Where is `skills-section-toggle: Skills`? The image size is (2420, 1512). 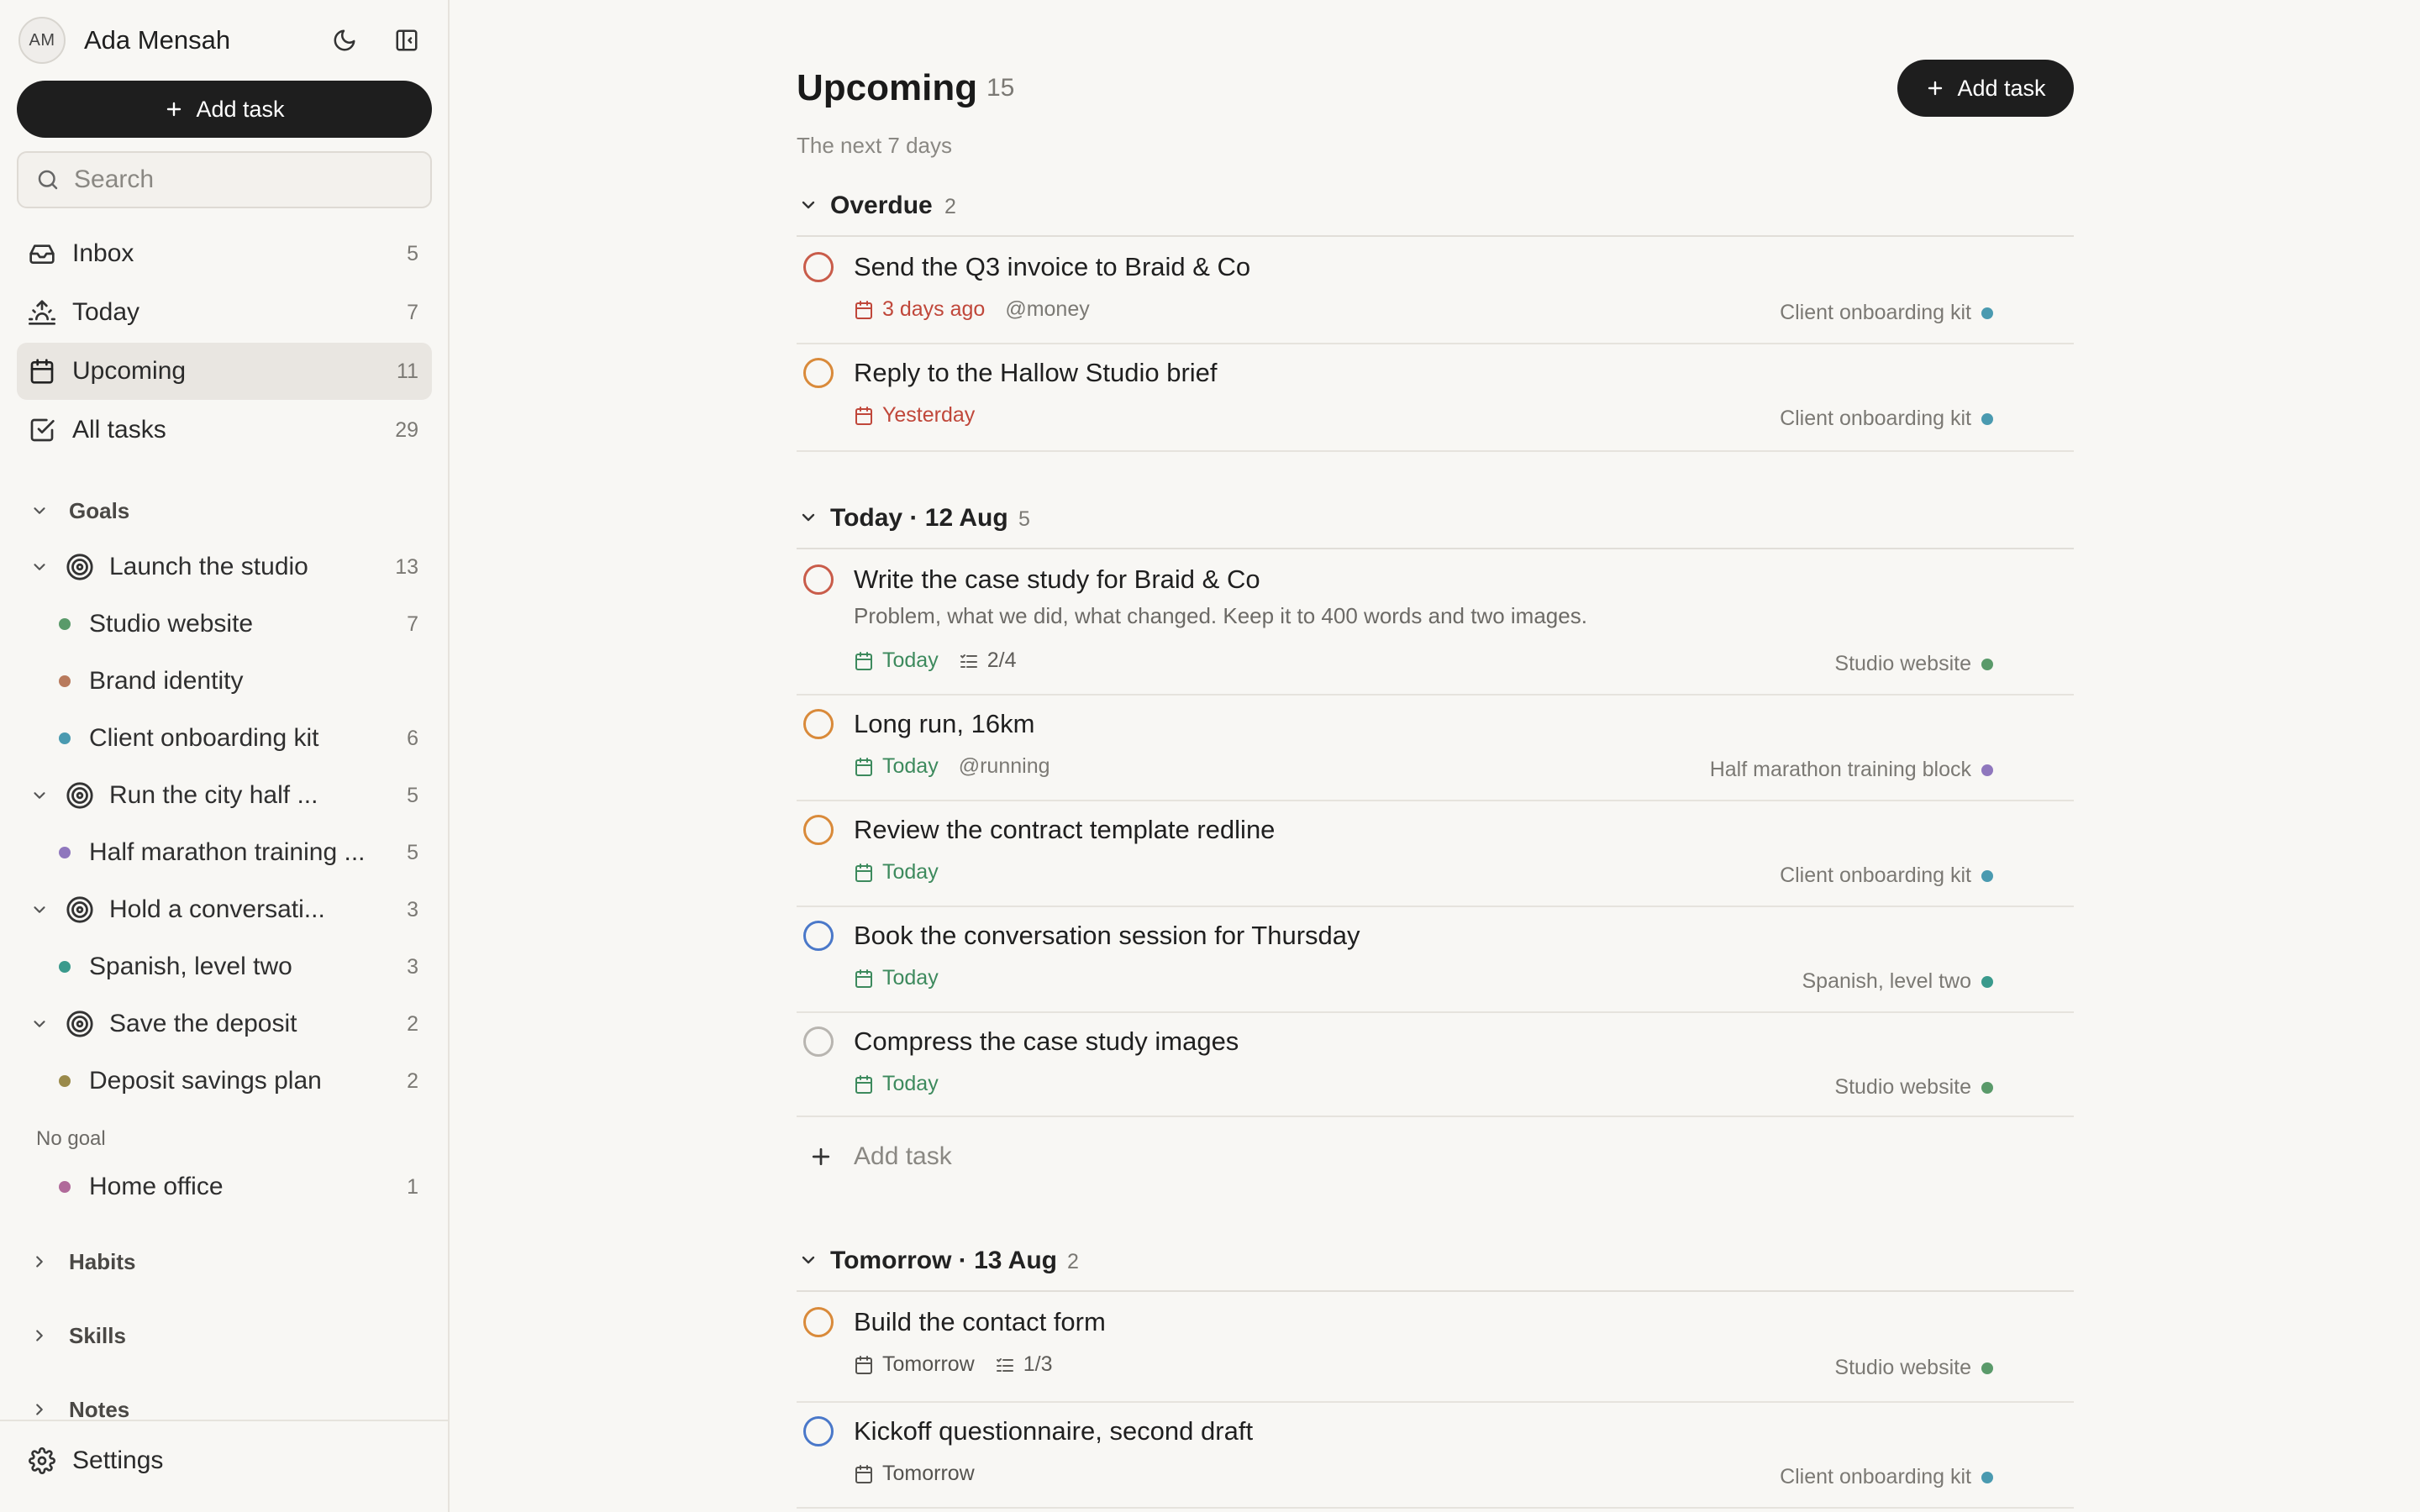
skills-section-toggle: Skills is located at coordinates (78, 1335).